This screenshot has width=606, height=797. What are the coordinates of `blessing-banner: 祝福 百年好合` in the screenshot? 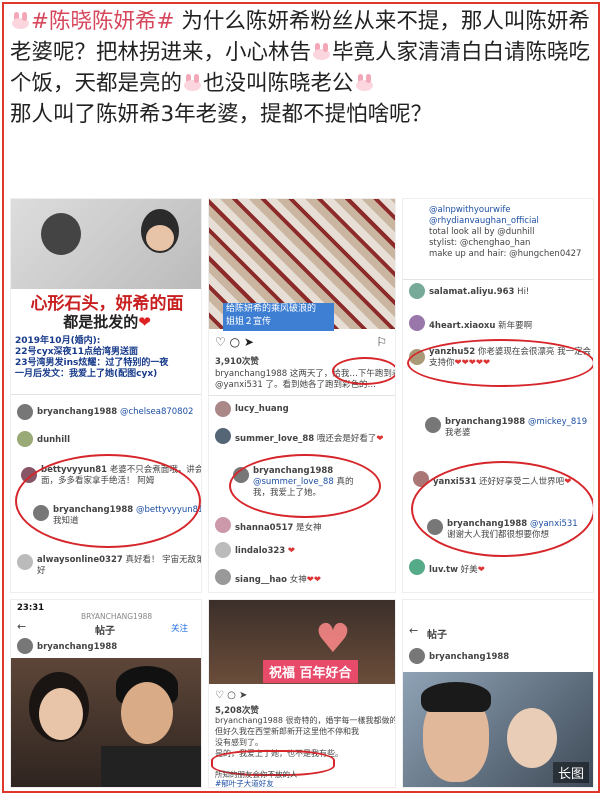 It's located at (310, 671).